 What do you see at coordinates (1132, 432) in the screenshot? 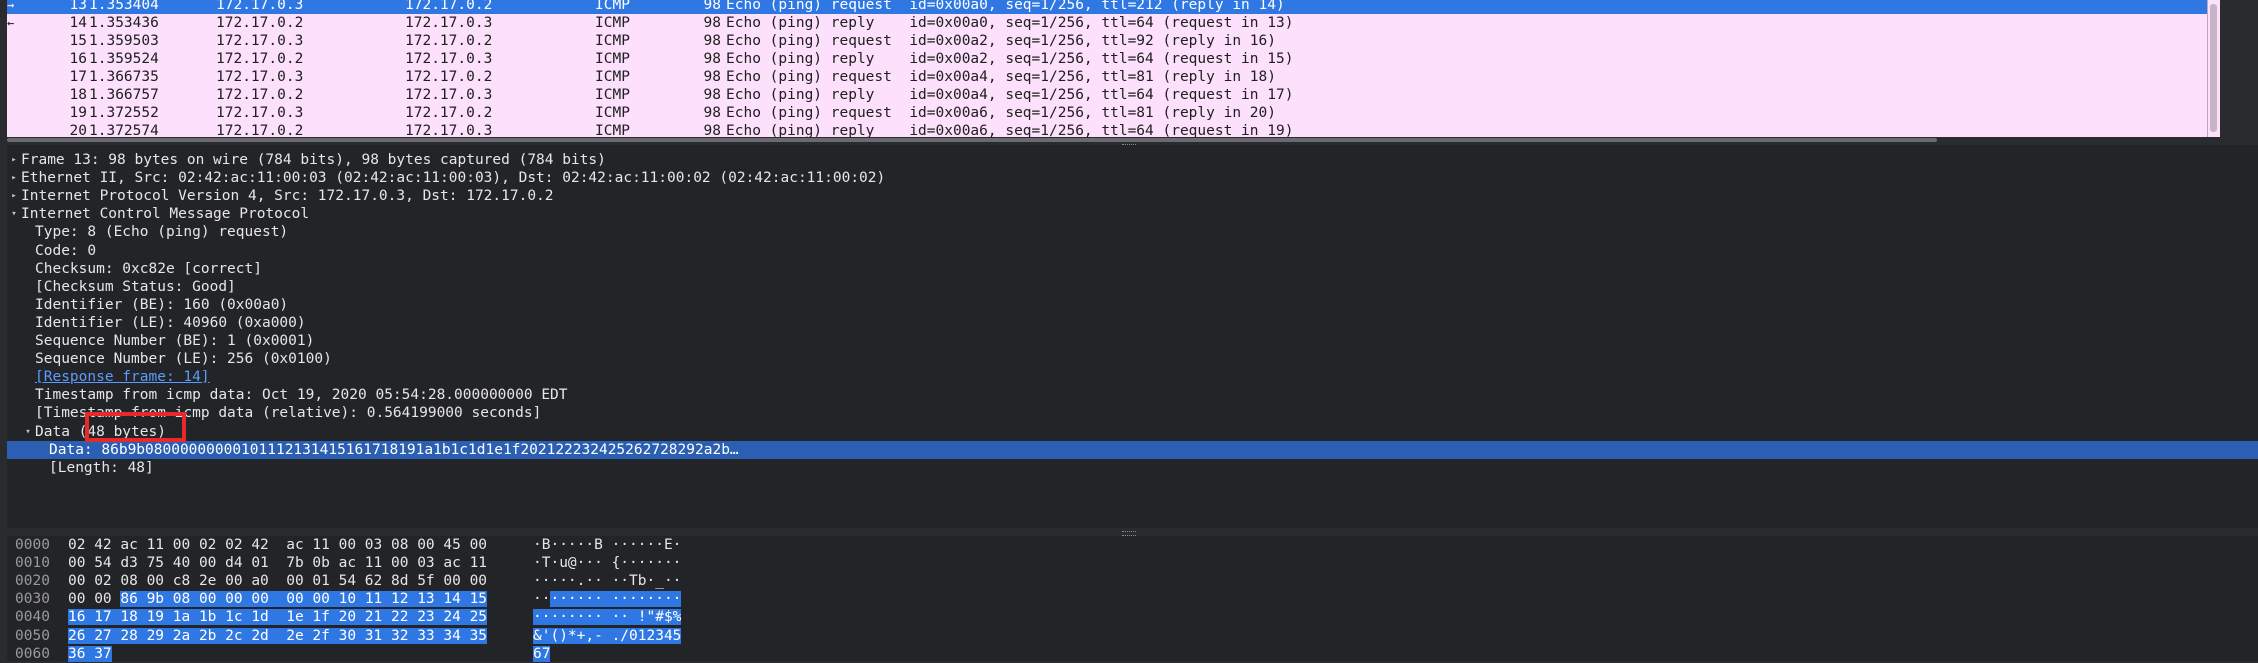
I see `details-tree-item: ▾ Data (48 bytes)` at bounding box center [1132, 432].